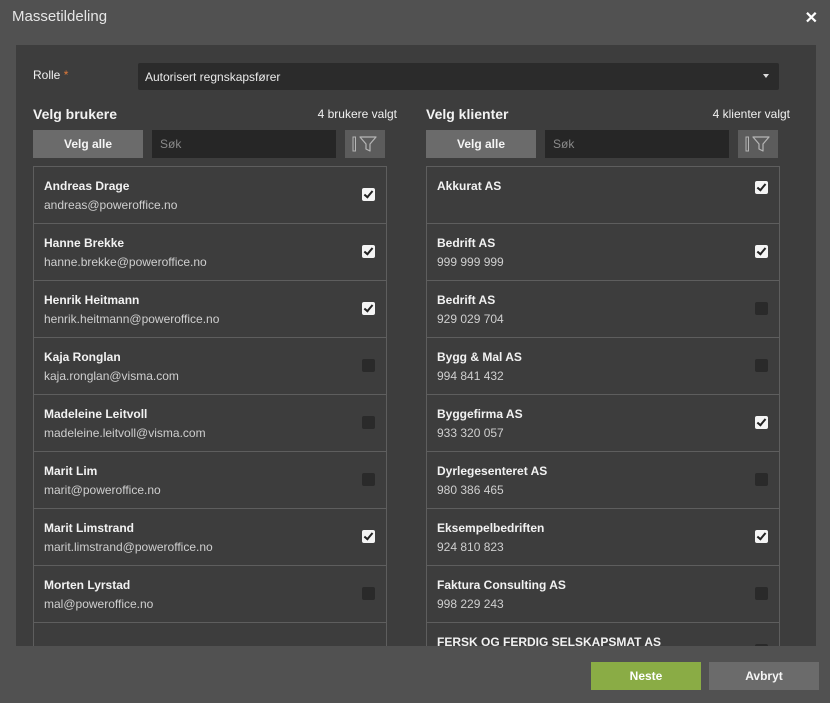 The image size is (830, 703). Describe the element at coordinates (87, 186) in the screenshot. I see `user-name: Andreas Drage` at that location.